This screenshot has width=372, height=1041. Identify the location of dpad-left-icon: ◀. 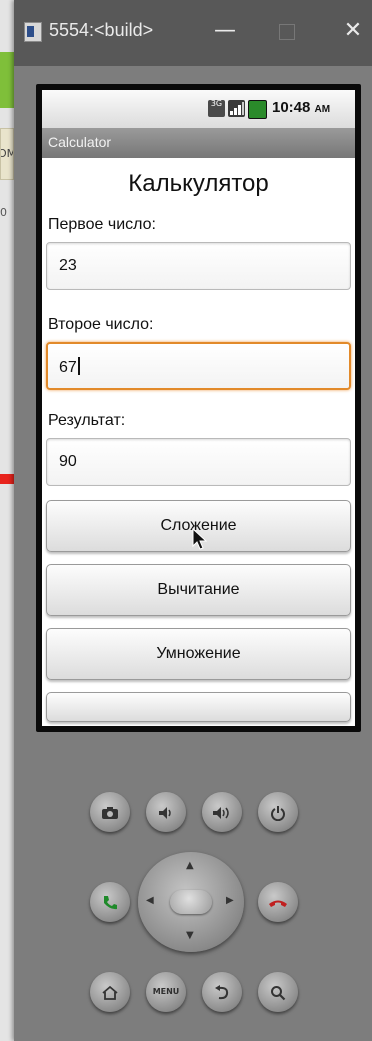
(150, 900).